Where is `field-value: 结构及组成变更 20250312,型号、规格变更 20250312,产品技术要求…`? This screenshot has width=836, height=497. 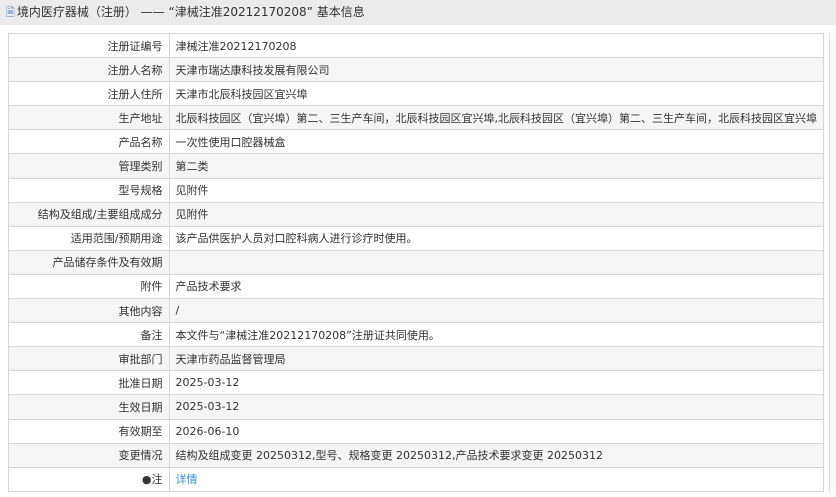
field-value: 结构及组成变更 20250312,型号、规格变更 20250312,产品技术要求… is located at coordinates (496, 455).